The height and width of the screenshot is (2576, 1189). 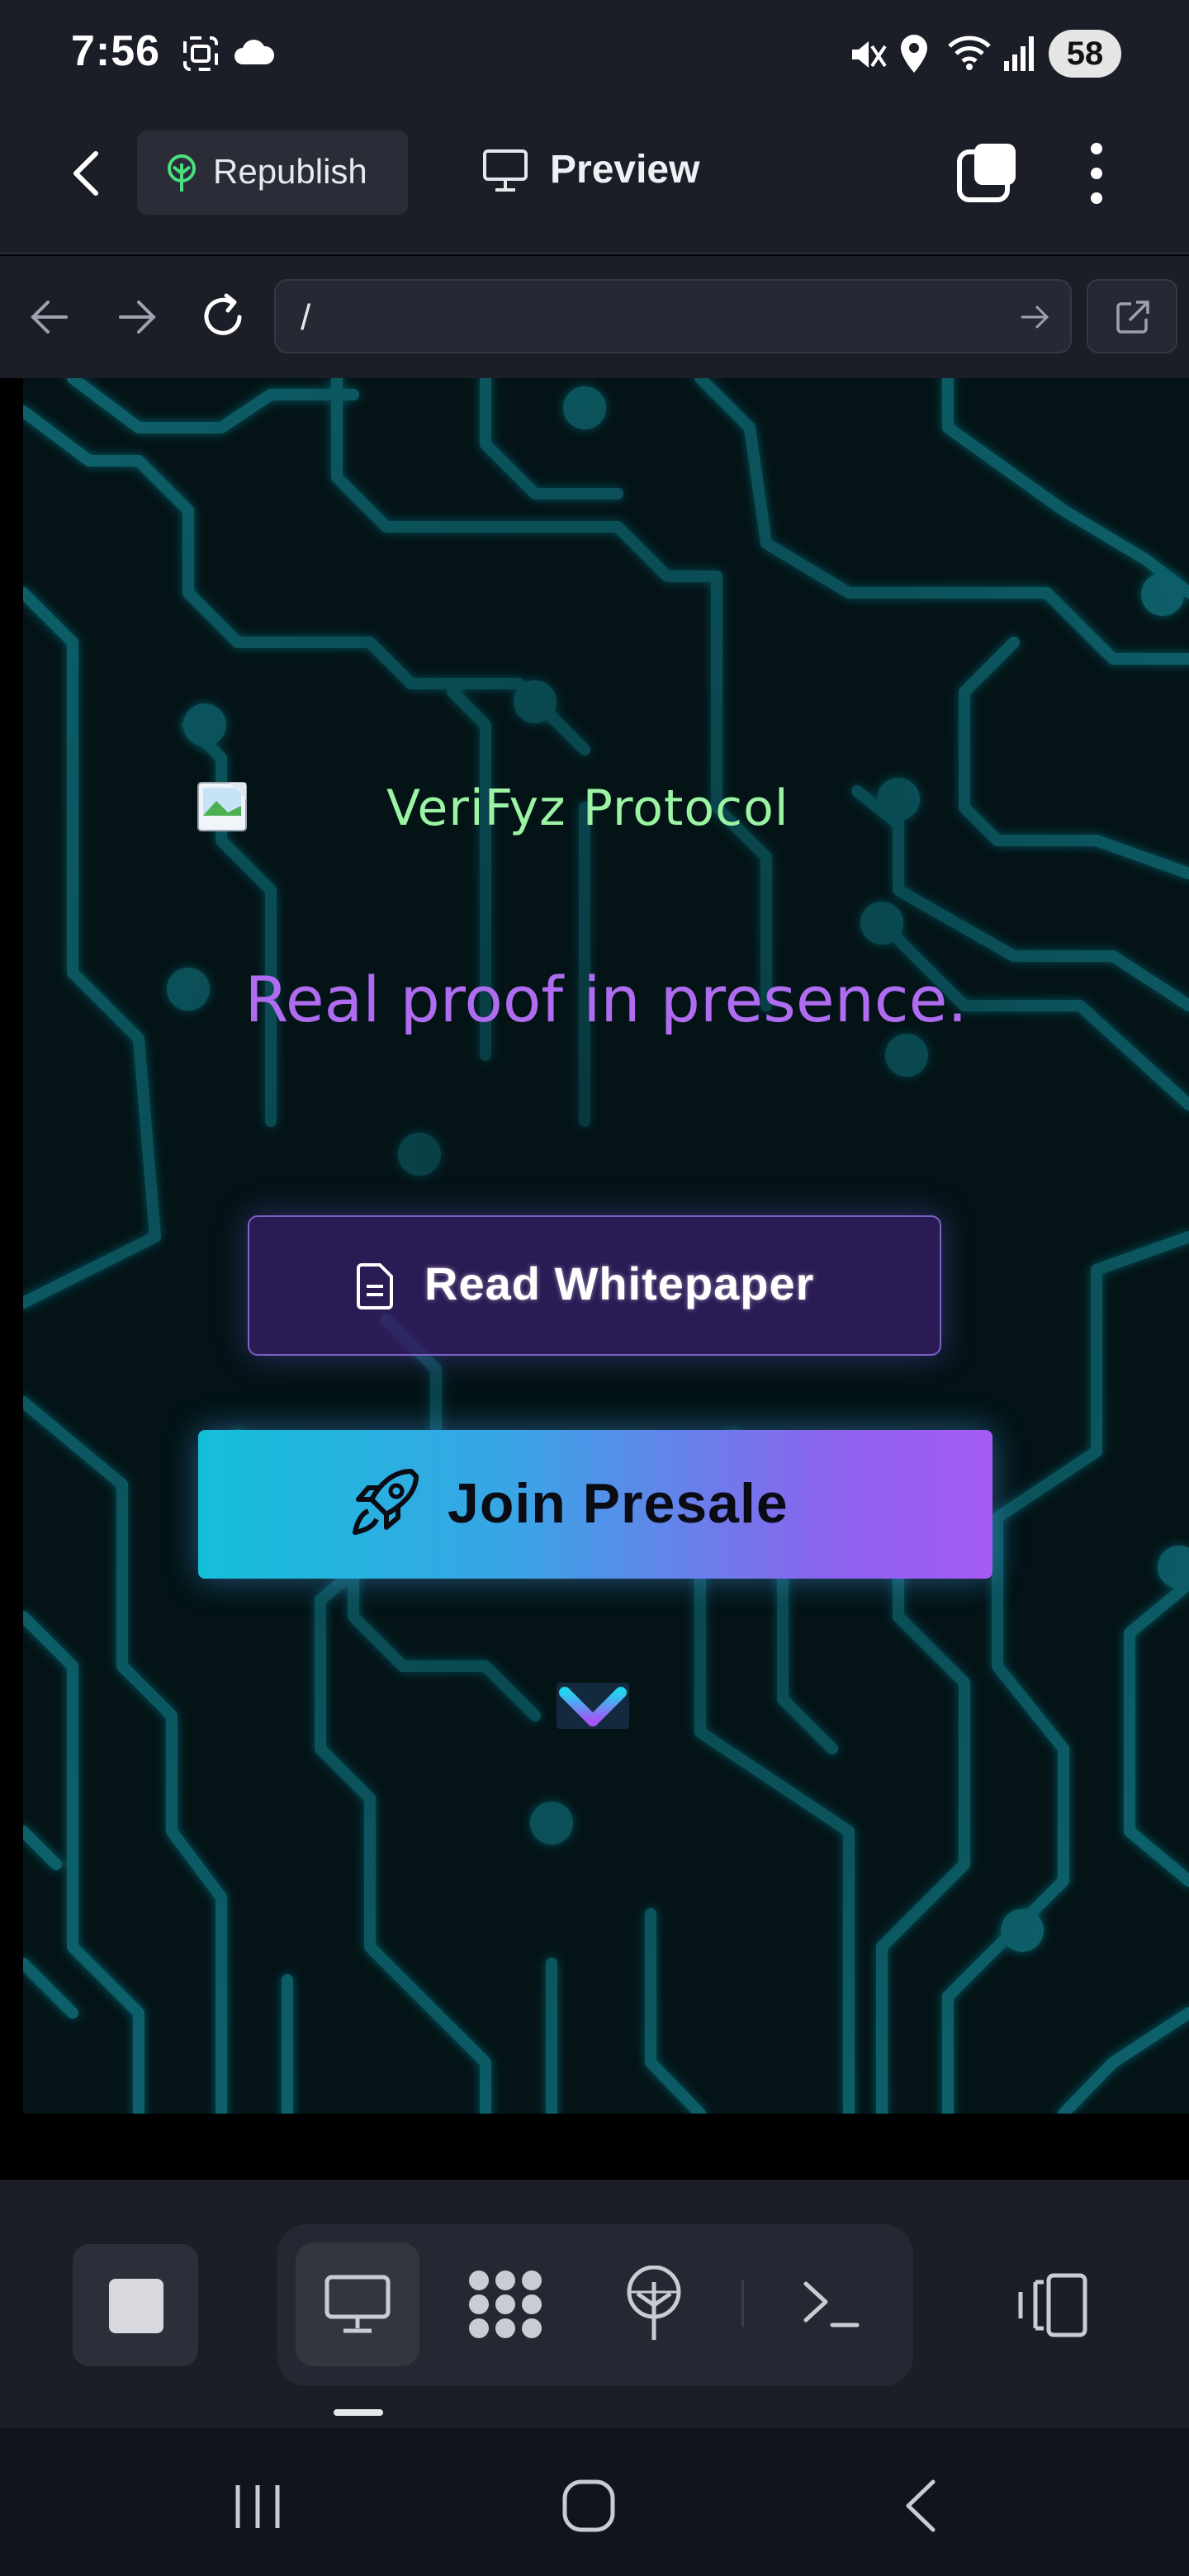 What do you see at coordinates (588, 2506) in the screenshot?
I see `home-icon` at bounding box center [588, 2506].